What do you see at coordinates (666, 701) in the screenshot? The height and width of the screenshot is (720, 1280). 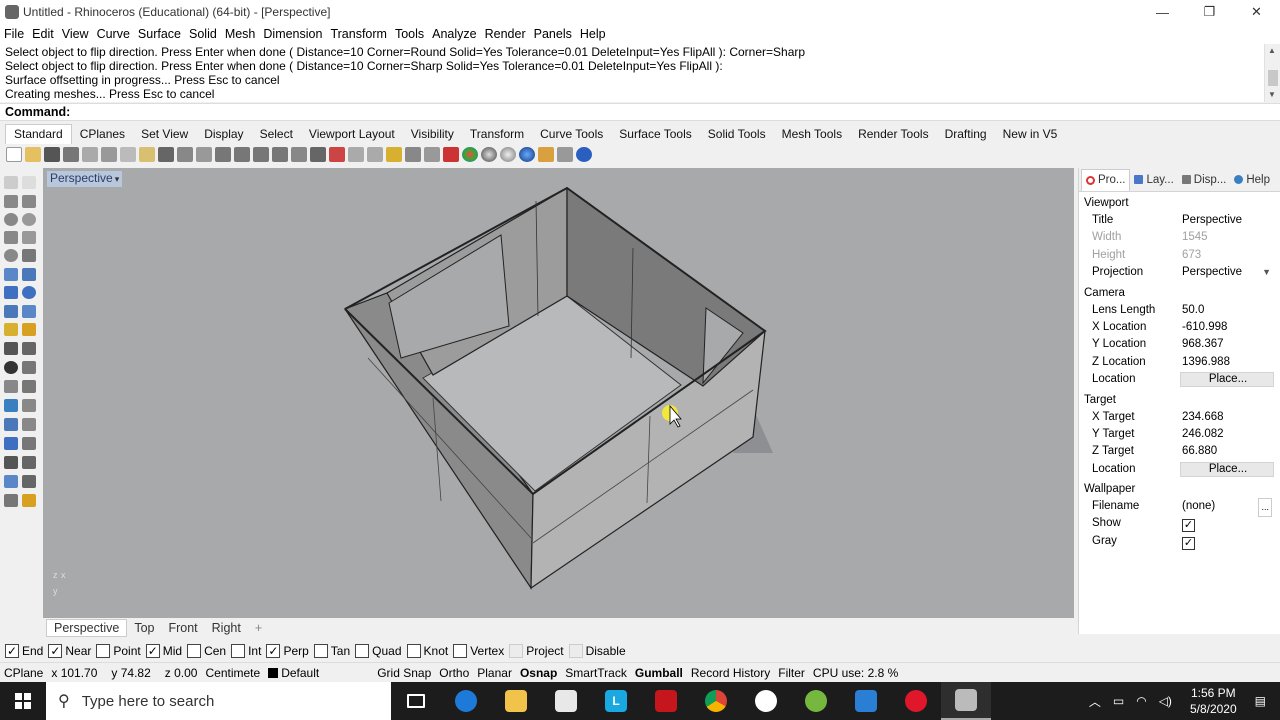 I see `taskbar-mcafee` at bounding box center [666, 701].